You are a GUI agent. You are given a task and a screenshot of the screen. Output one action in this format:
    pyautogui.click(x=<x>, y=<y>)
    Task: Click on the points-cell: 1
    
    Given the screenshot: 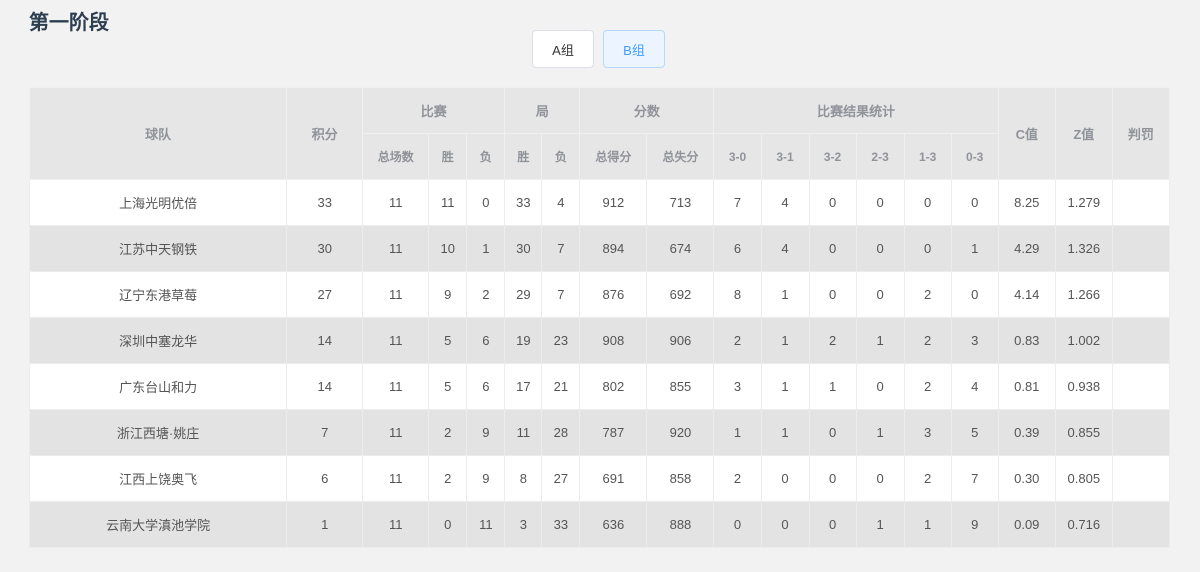 What is the action you would take?
    pyautogui.click(x=325, y=524)
    